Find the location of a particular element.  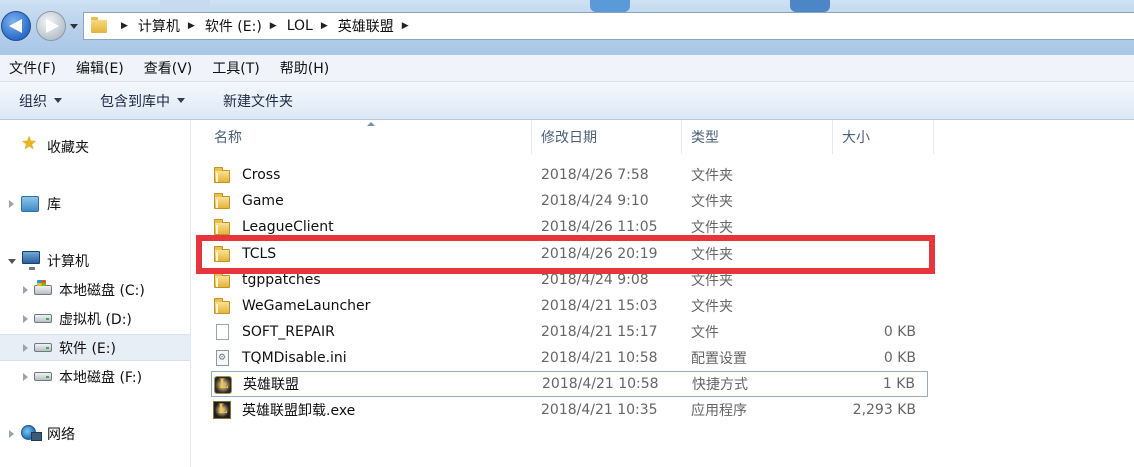

file-name-text: Game is located at coordinates (263, 201).